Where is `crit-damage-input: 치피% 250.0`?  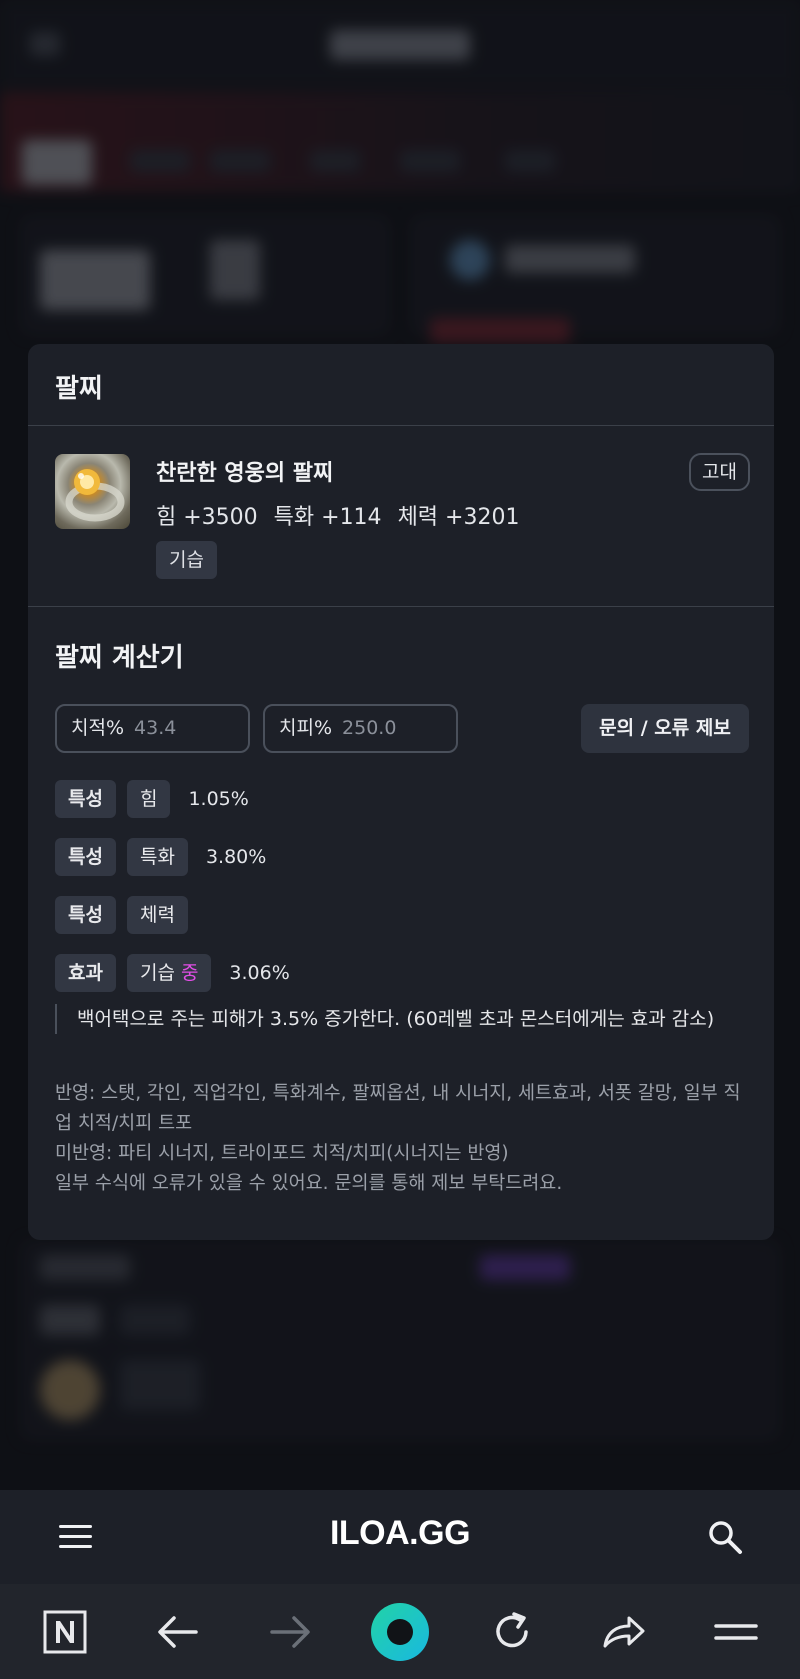 crit-damage-input: 치피% 250.0 is located at coordinates (360, 728).